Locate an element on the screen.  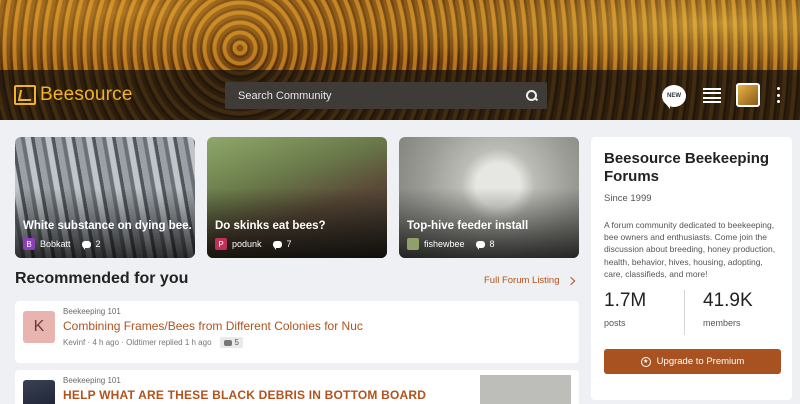
chevron-right-icon is located at coordinates (570, 280).